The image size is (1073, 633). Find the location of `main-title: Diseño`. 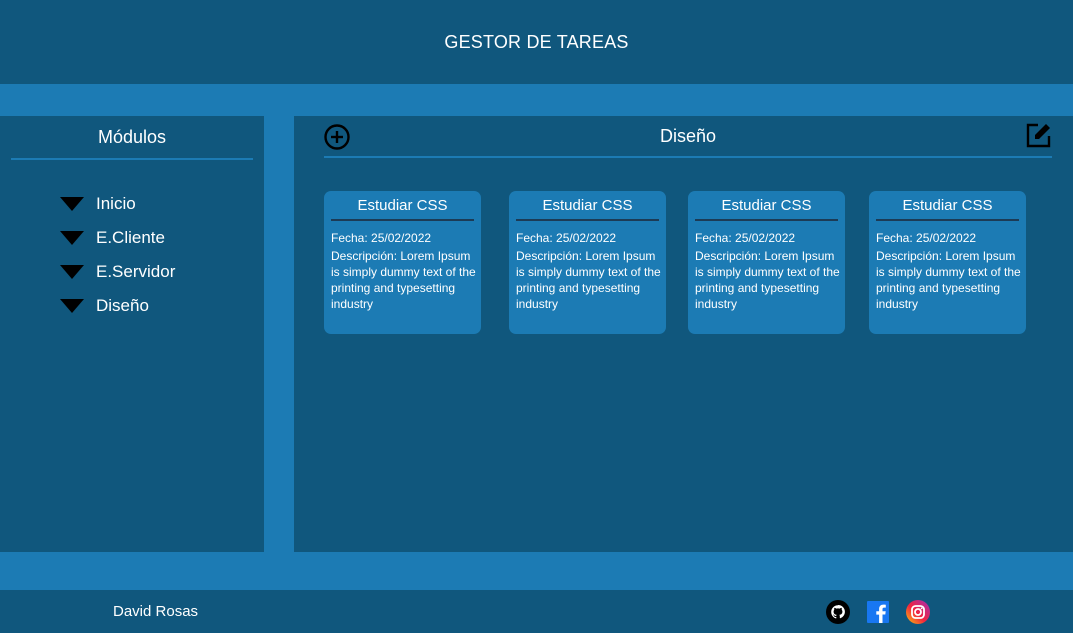

main-title: Diseño is located at coordinates (688, 135).